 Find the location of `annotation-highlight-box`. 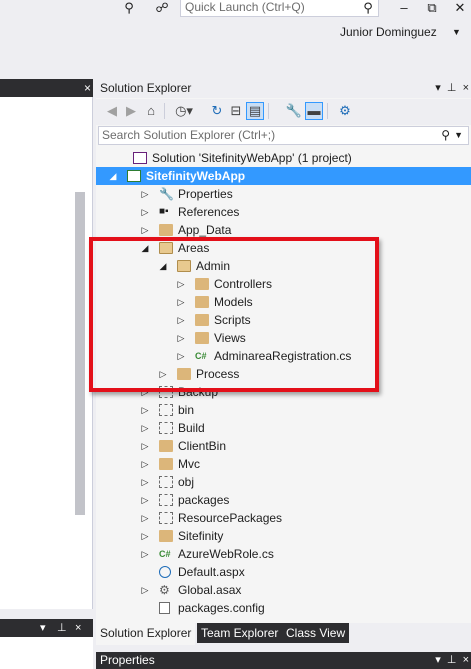

annotation-highlight-box is located at coordinates (234, 314).